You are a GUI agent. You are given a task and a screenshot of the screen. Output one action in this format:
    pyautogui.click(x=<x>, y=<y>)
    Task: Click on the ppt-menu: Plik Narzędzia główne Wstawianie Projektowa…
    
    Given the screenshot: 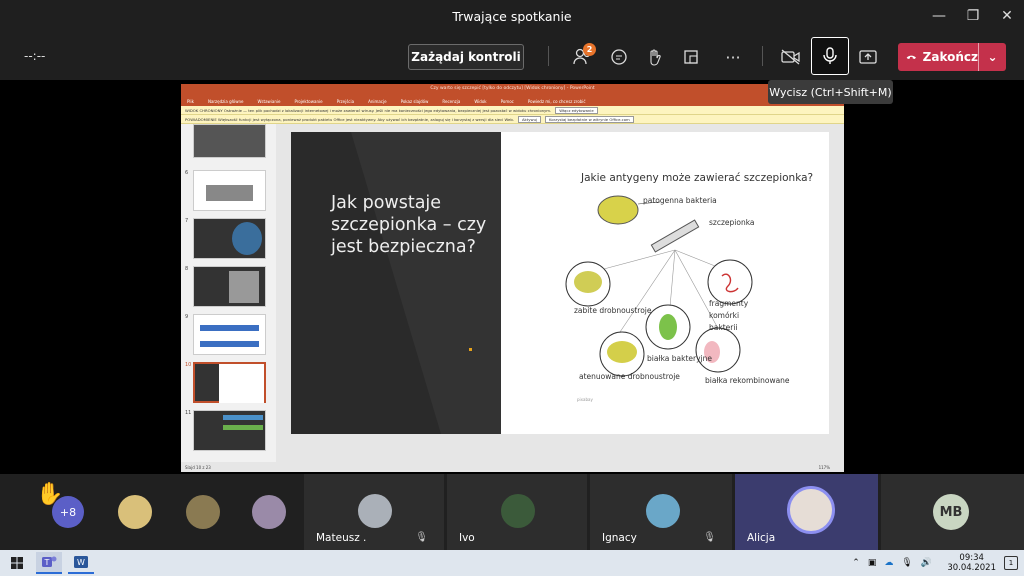 What is the action you would take?
    pyautogui.click(x=512, y=101)
    